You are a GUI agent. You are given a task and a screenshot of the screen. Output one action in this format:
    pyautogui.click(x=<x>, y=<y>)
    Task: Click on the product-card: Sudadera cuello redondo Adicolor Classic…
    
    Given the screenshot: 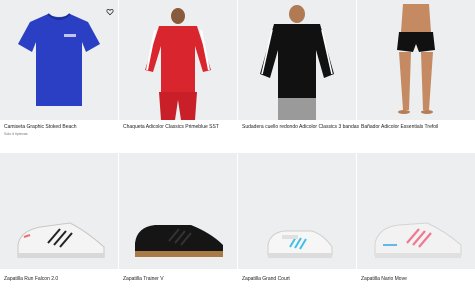 What is the action you would take?
    pyautogui.click(x=298, y=80)
    